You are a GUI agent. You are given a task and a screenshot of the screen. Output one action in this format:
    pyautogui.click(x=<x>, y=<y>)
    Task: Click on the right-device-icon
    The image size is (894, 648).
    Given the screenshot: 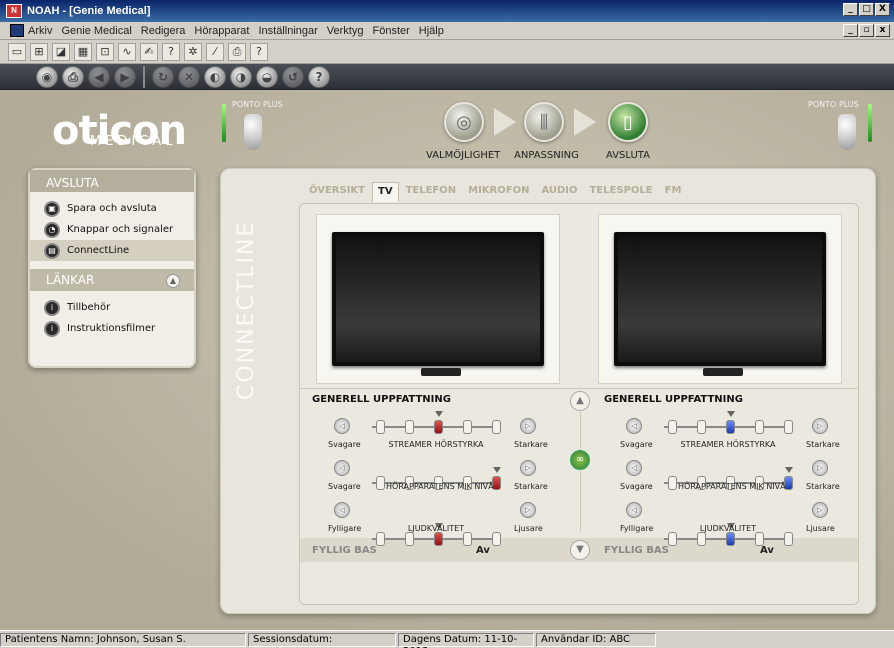 What is the action you would take?
    pyautogui.click(x=847, y=132)
    